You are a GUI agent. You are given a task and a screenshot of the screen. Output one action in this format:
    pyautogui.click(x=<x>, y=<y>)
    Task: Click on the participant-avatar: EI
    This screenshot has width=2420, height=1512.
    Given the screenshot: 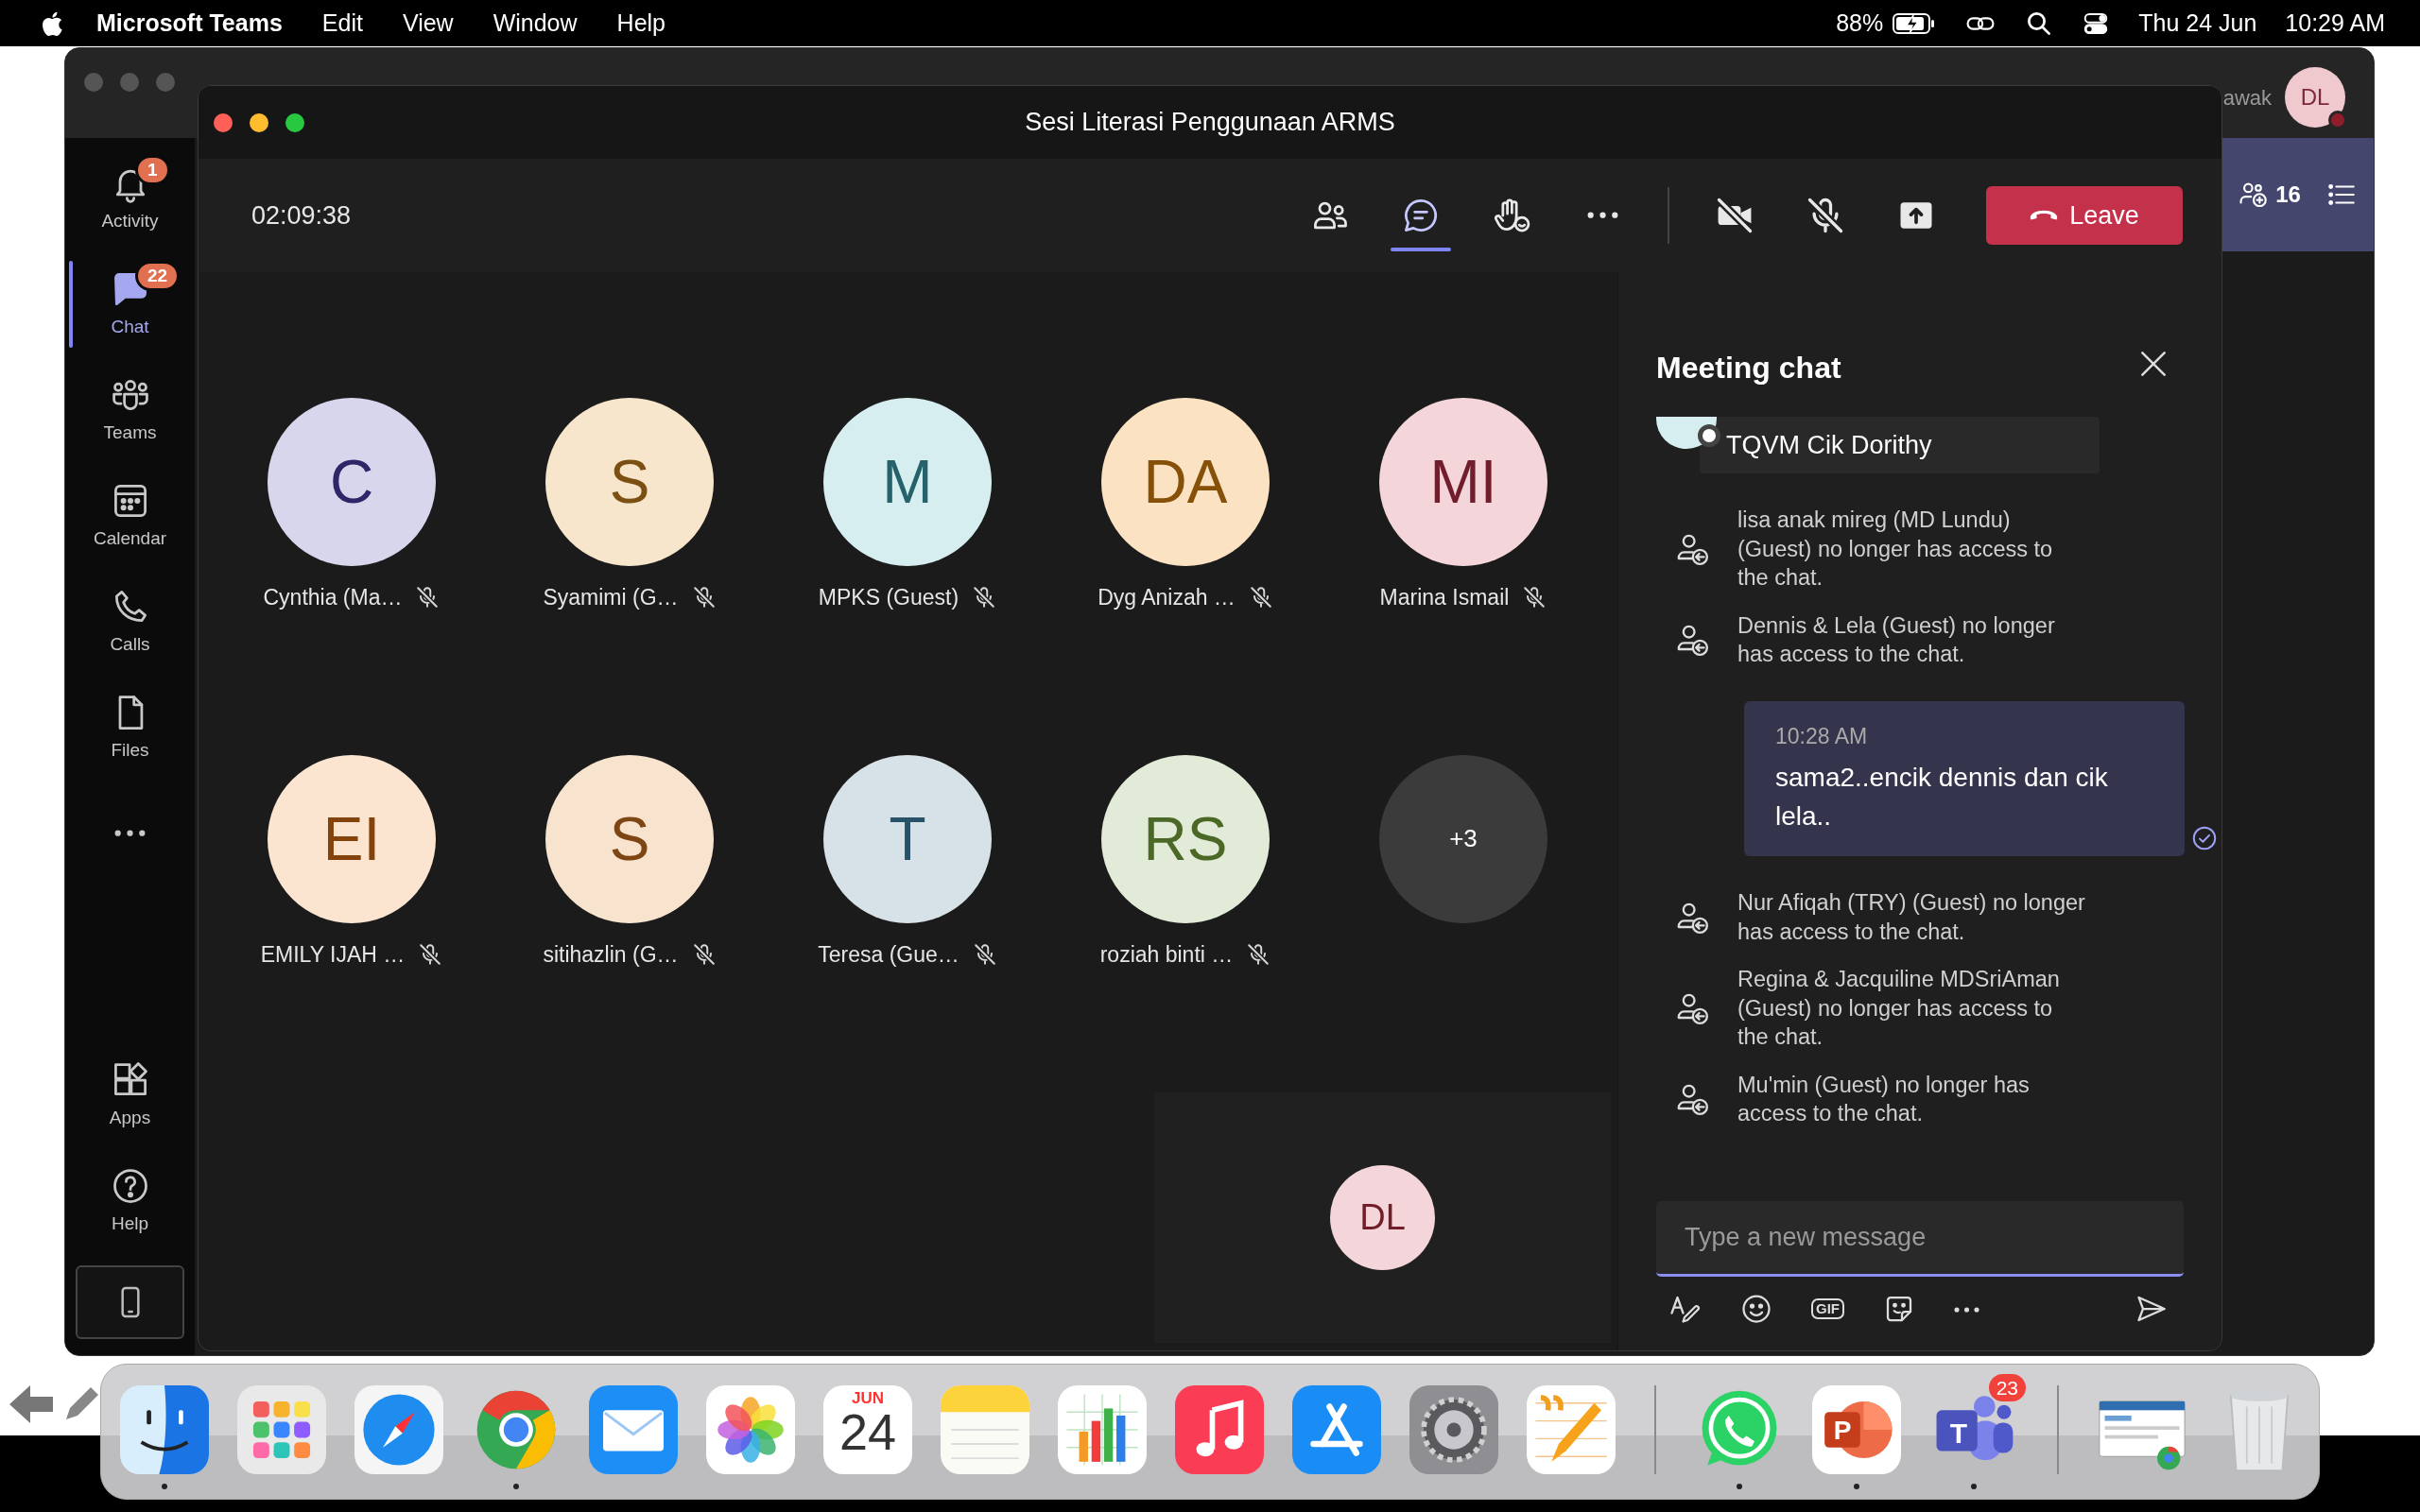 What is the action you would take?
    pyautogui.click(x=352, y=838)
    